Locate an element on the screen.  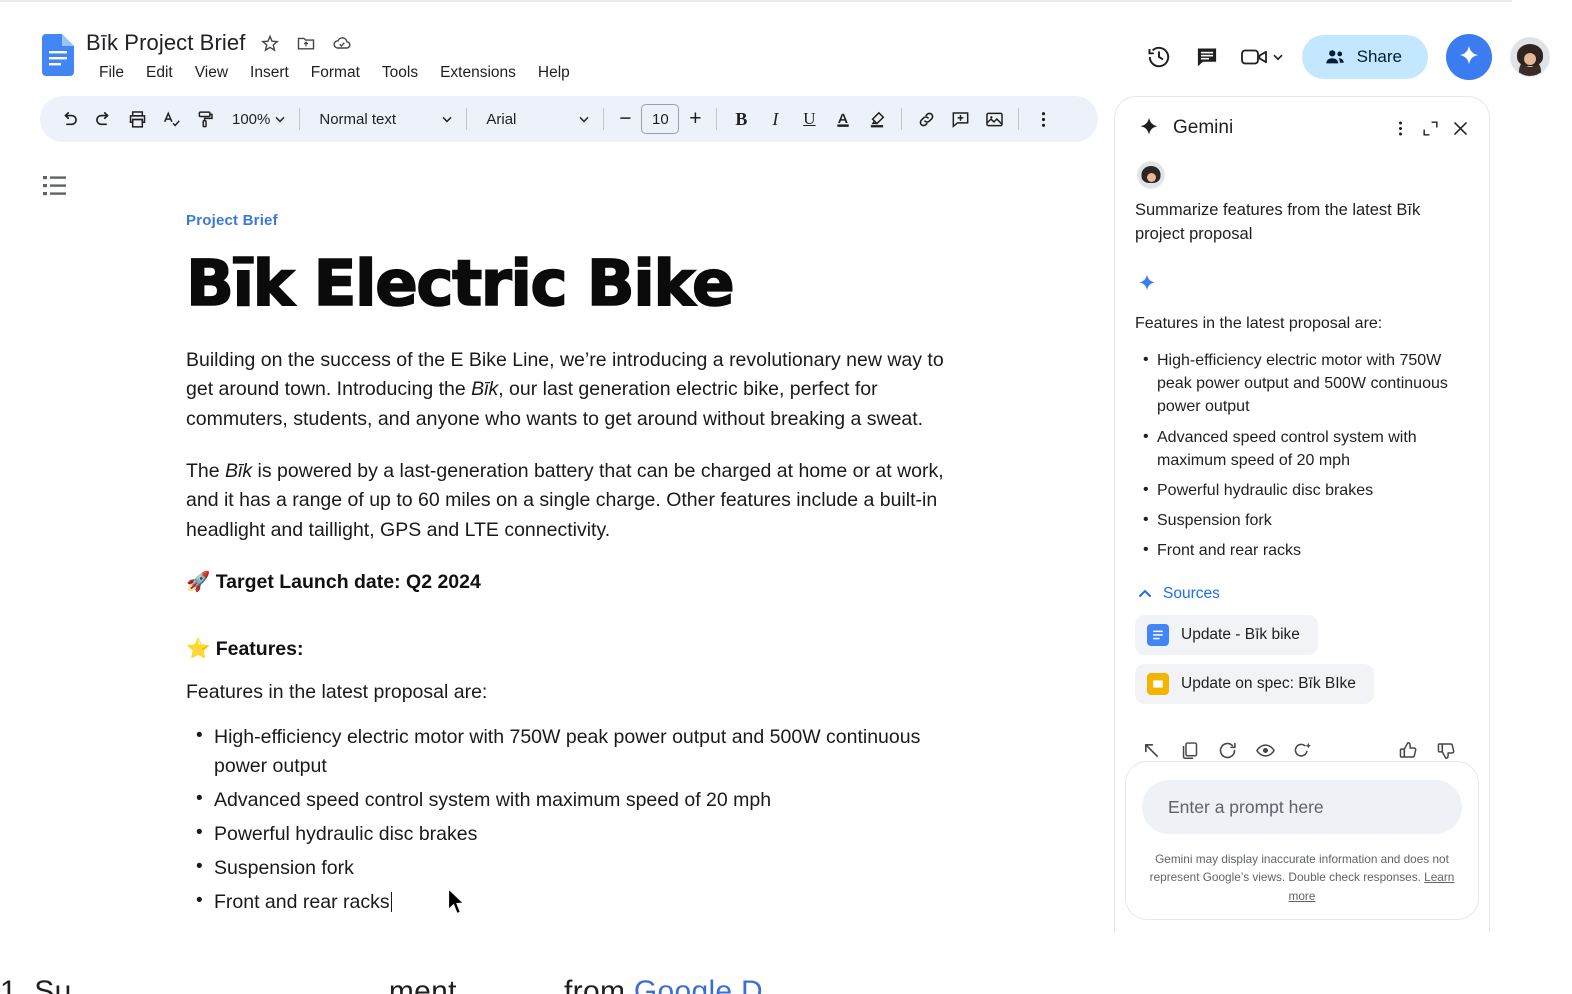
document-title-row: Bīk Project Brief is located at coordinates (219, 43).